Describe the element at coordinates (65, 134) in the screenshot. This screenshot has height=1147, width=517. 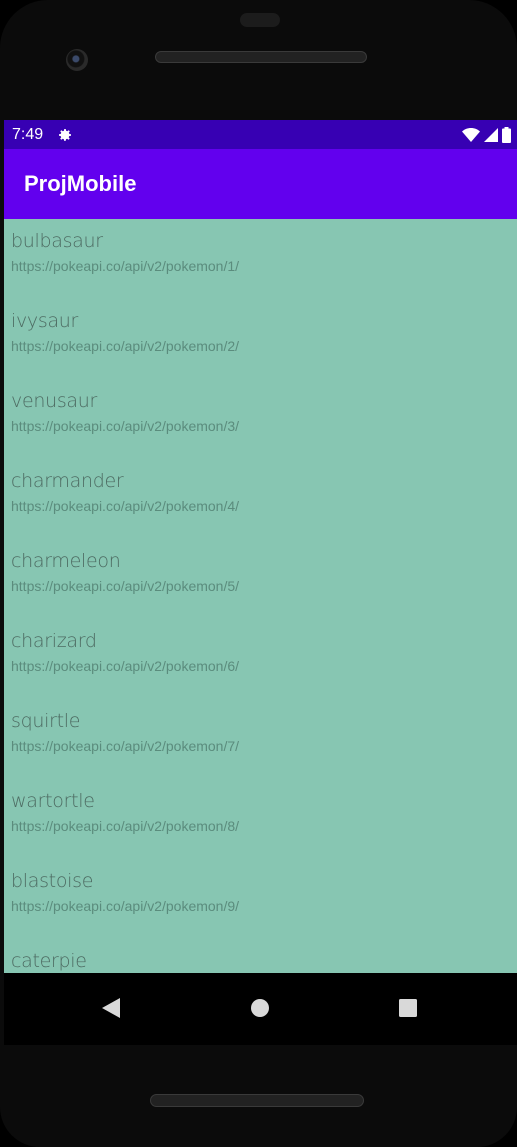
I see `gear-icon` at that location.